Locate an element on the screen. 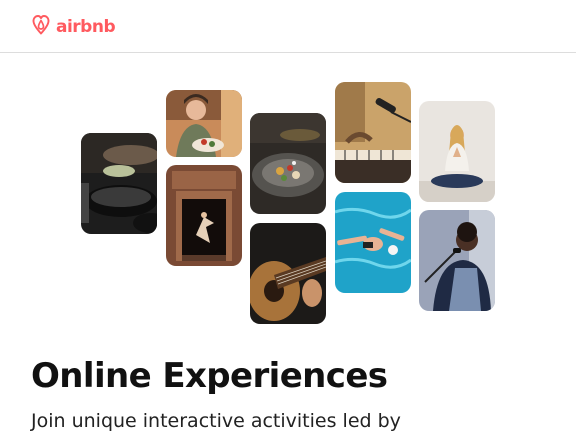 This screenshot has width=576, height=432. acoustic-guitar-photo is located at coordinates (288, 273).